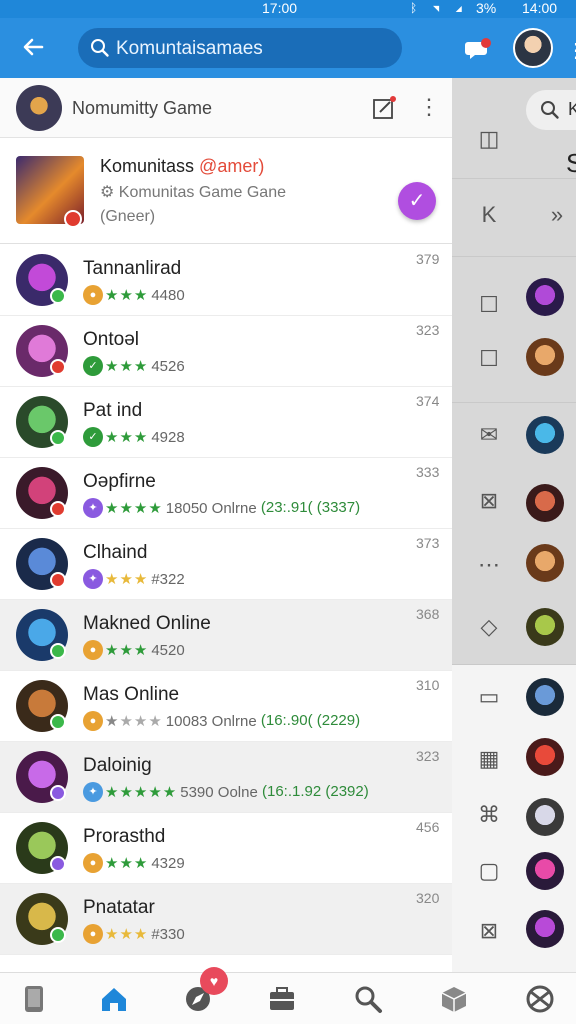 This screenshot has width=576, height=1024. What do you see at coordinates (182, 166) in the screenshot?
I see `featured-title: Komunitass @amer)` at bounding box center [182, 166].